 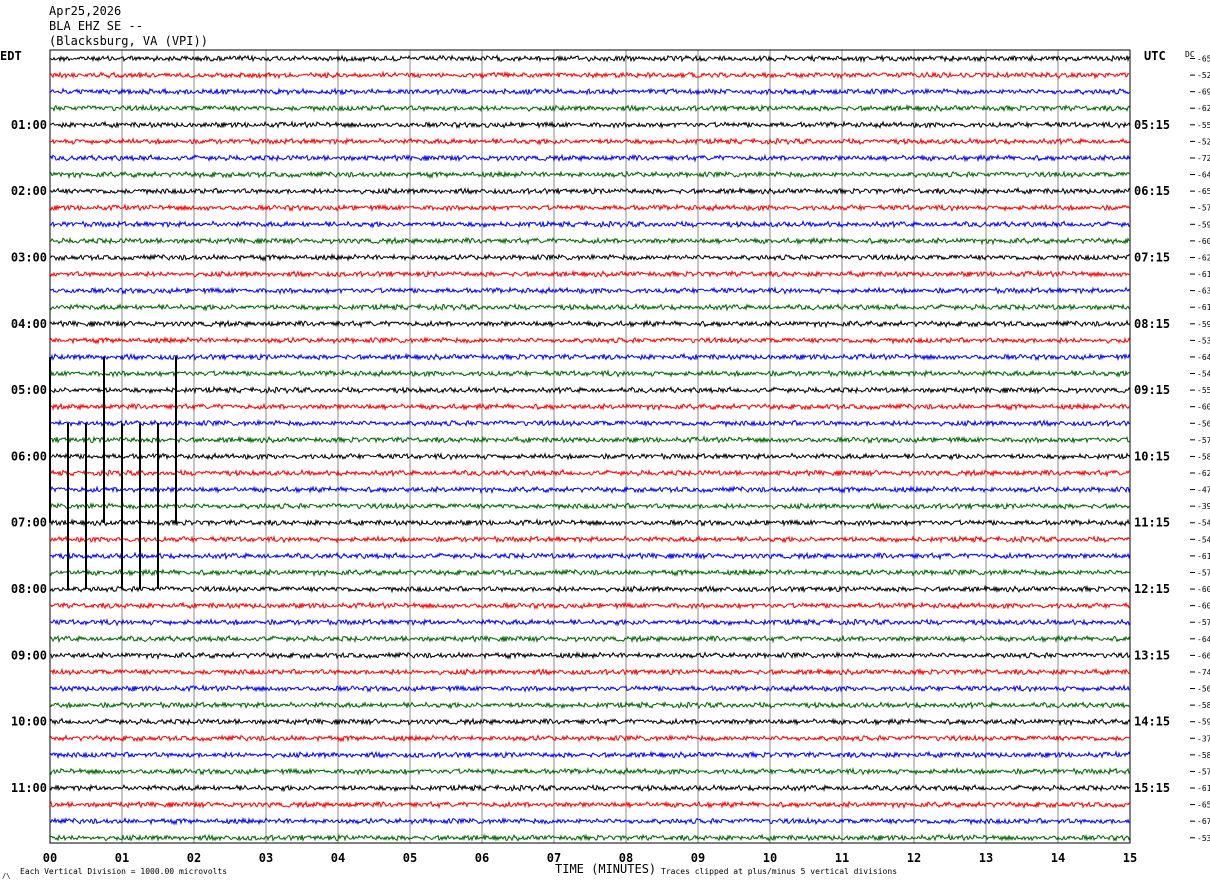 What do you see at coordinates (1152, 257) in the screenshot?
I see `right-hour-label: 07:15` at bounding box center [1152, 257].